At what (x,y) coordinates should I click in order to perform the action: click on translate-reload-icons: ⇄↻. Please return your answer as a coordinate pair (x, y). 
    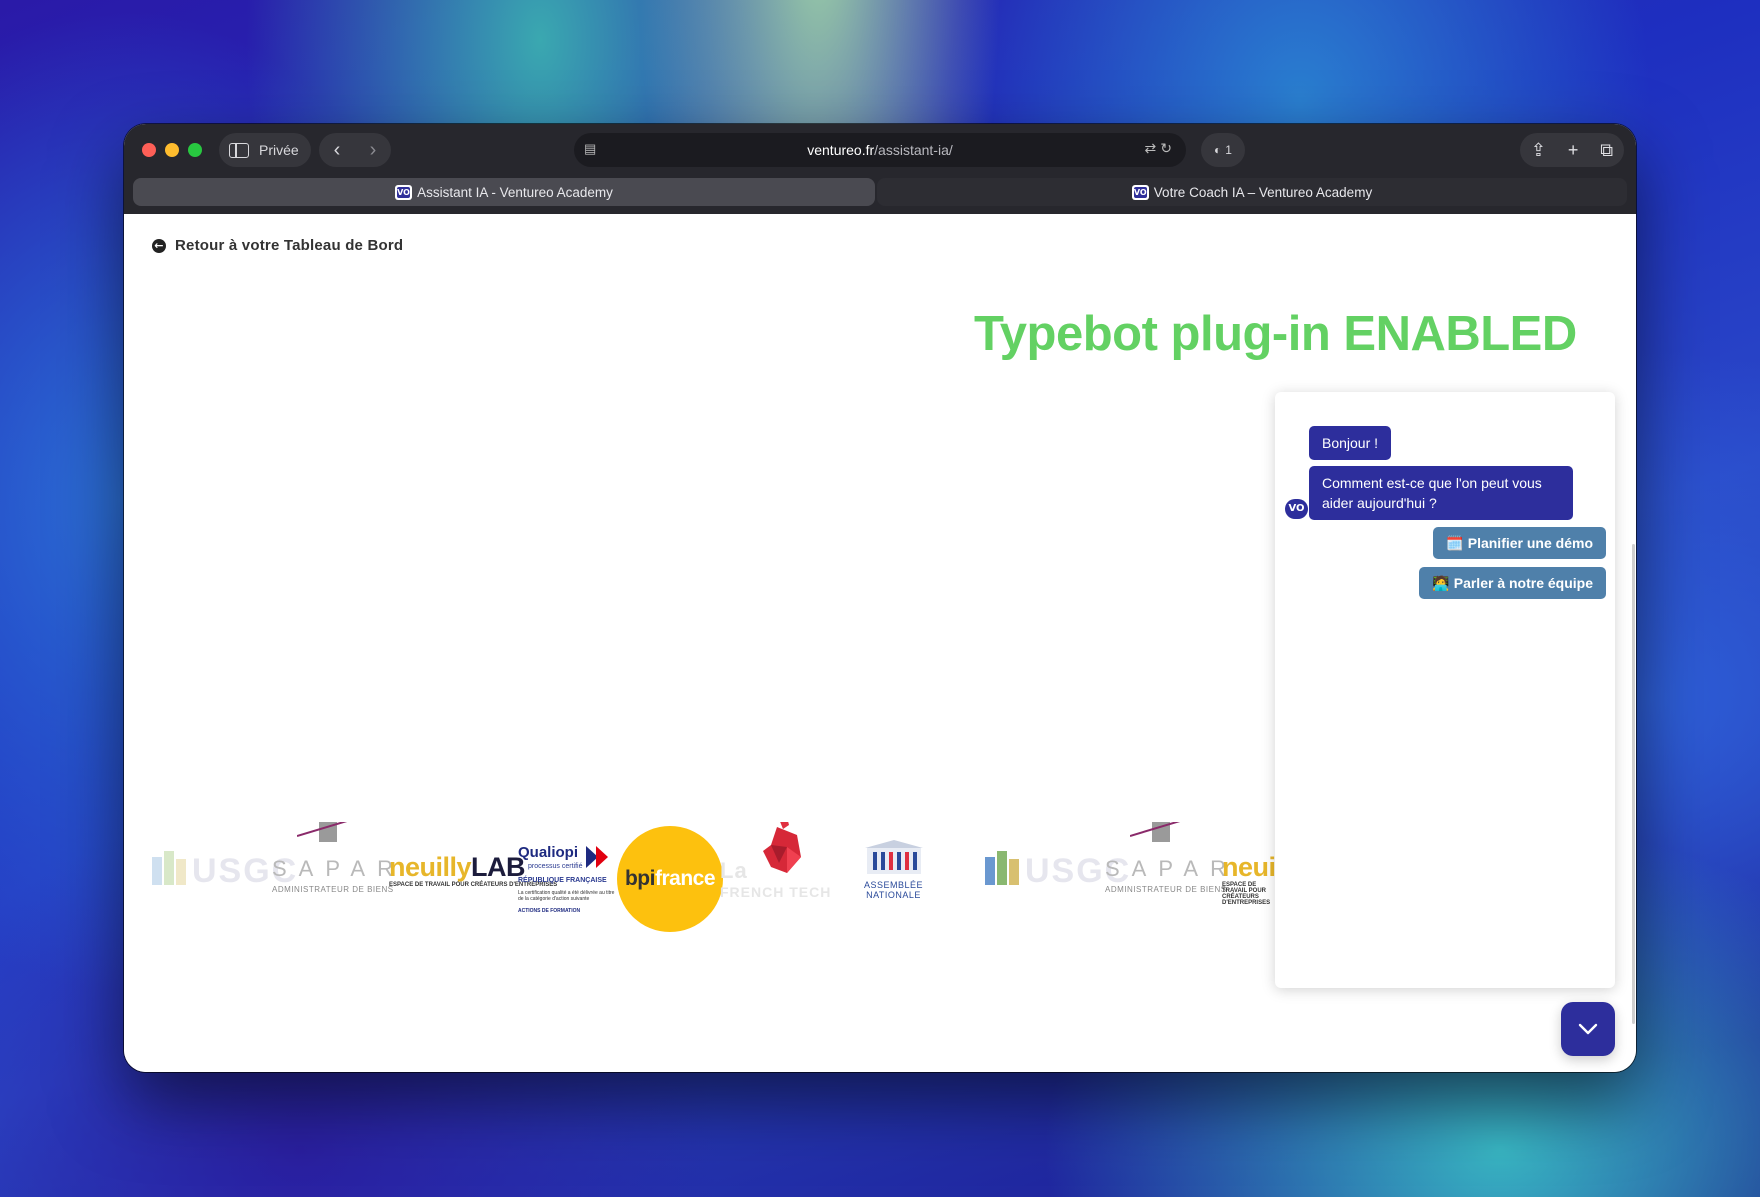
    Looking at the image, I should click on (1160, 148).